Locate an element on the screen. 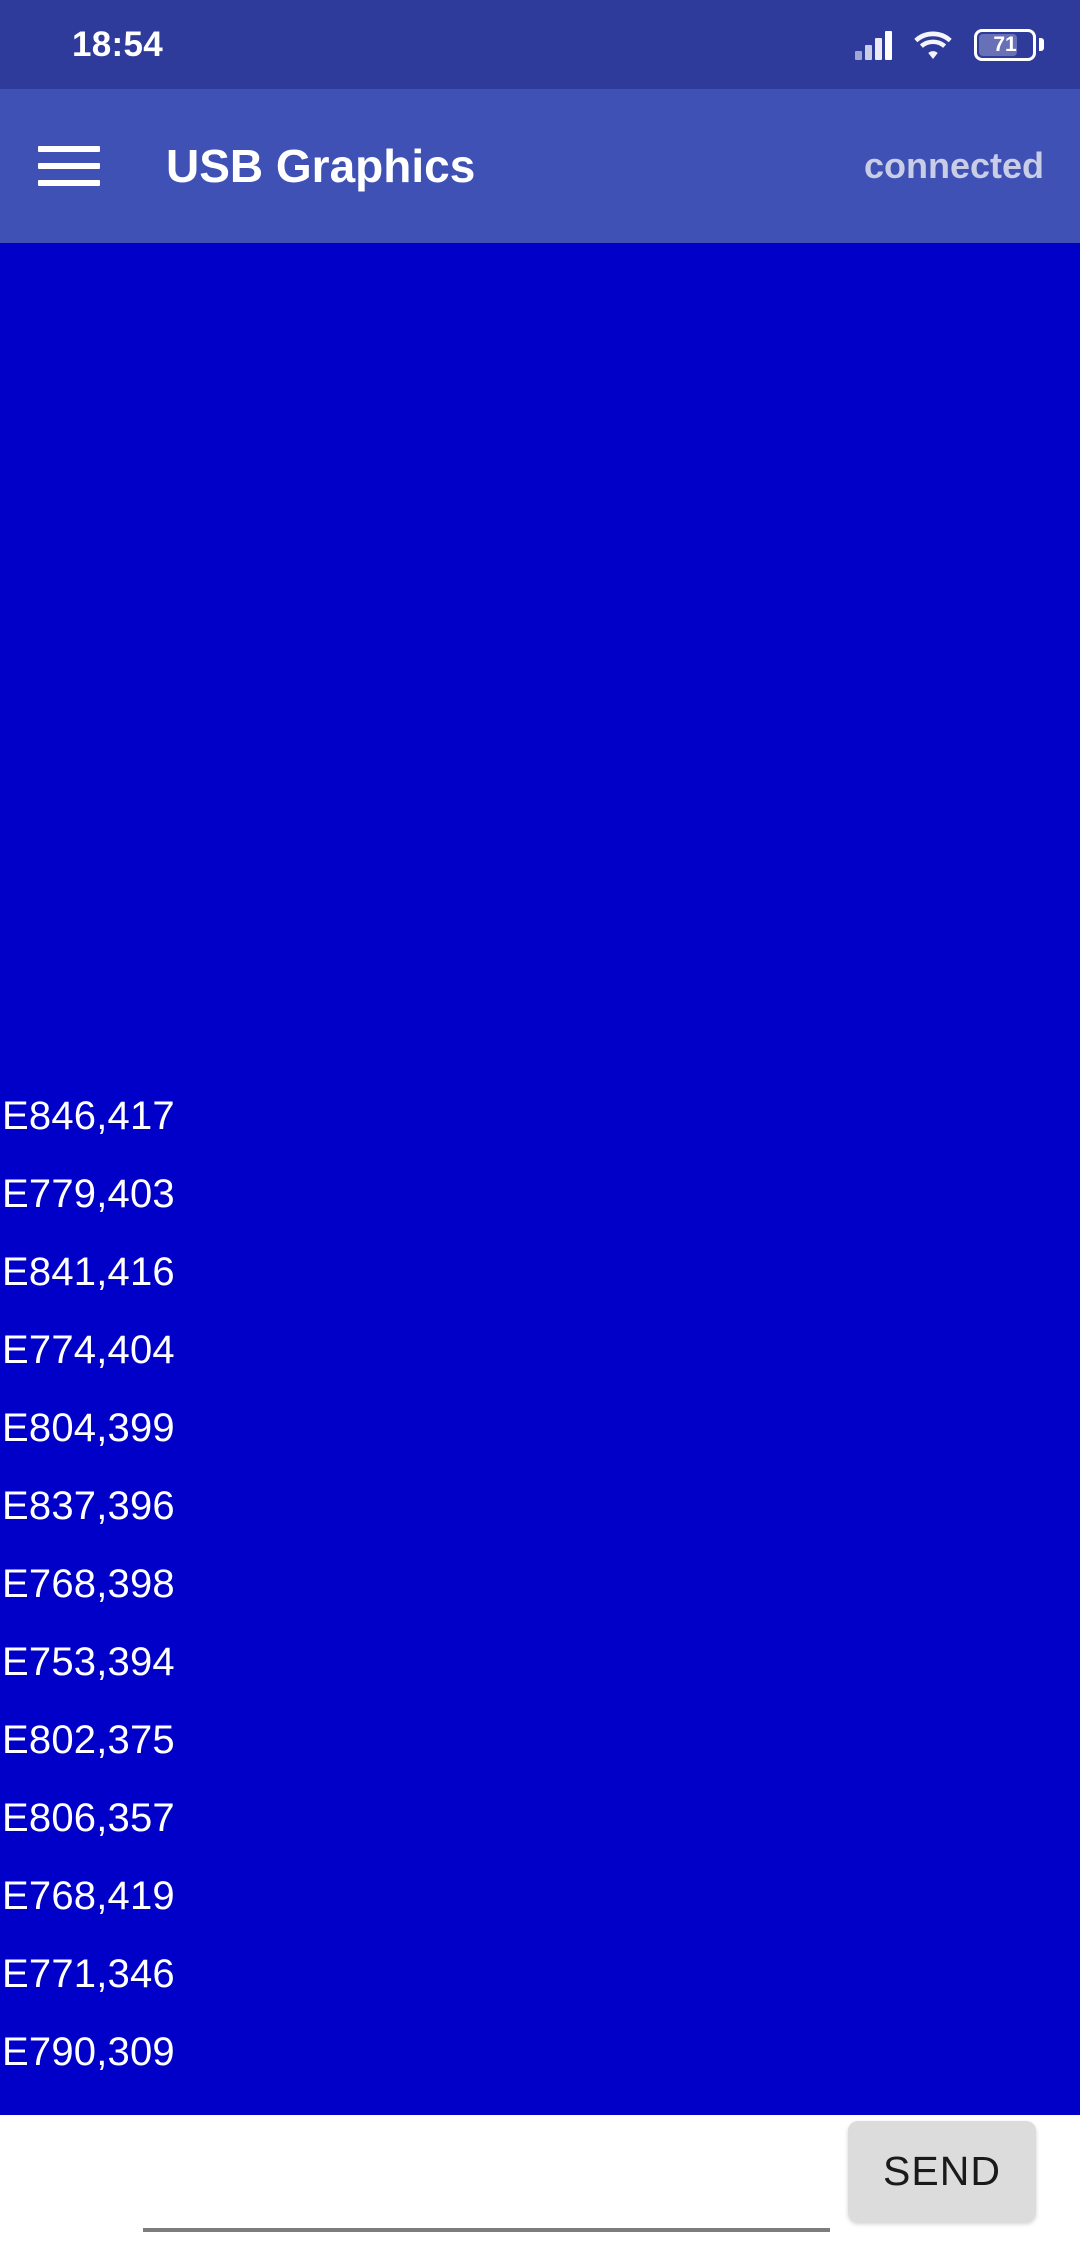  message-input is located at coordinates (486, 2204).